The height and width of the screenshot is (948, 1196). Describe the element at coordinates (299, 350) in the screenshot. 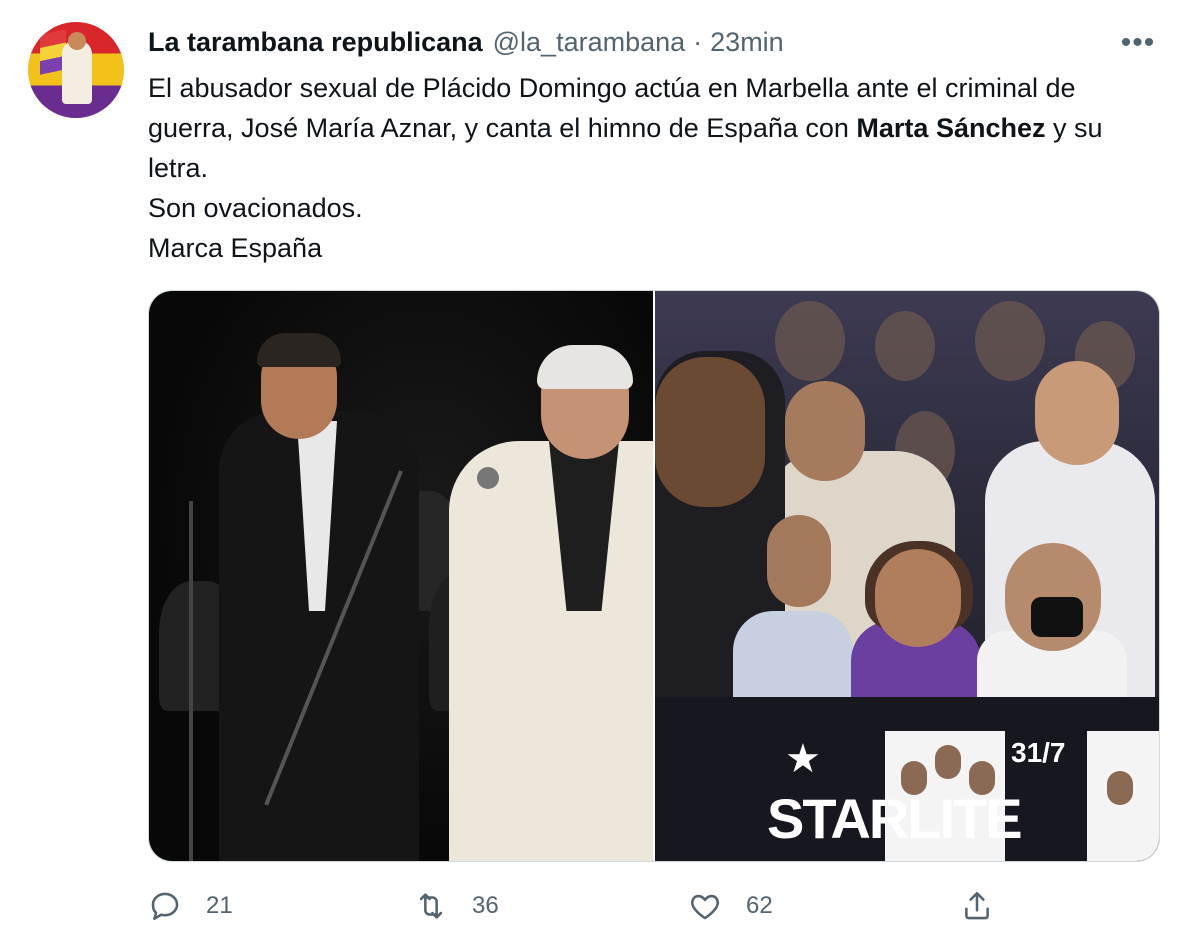

I see `conductor-hair` at that location.